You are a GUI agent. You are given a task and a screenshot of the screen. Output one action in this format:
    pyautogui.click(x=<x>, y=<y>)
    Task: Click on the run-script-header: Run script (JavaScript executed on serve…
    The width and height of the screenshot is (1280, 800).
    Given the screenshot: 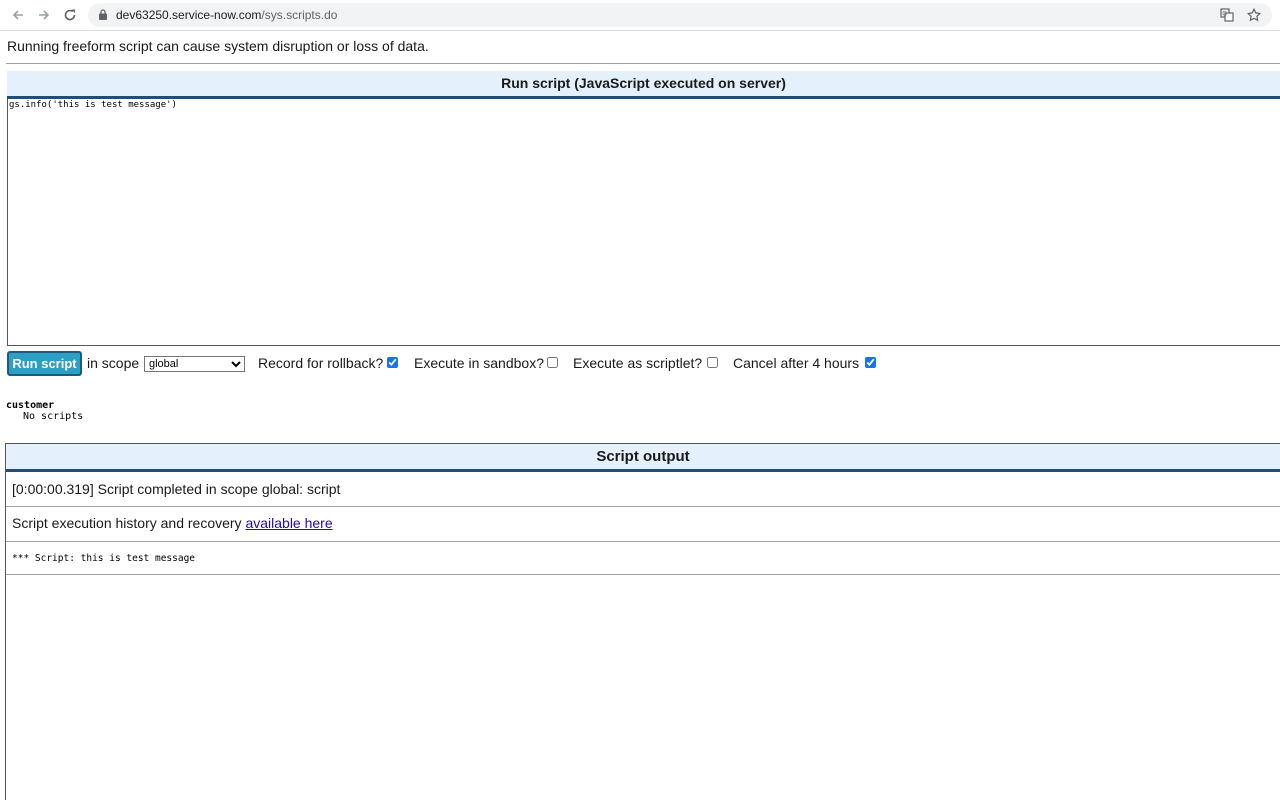 What is the action you would take?
    pyautogui.click(x=643, y=85)
    